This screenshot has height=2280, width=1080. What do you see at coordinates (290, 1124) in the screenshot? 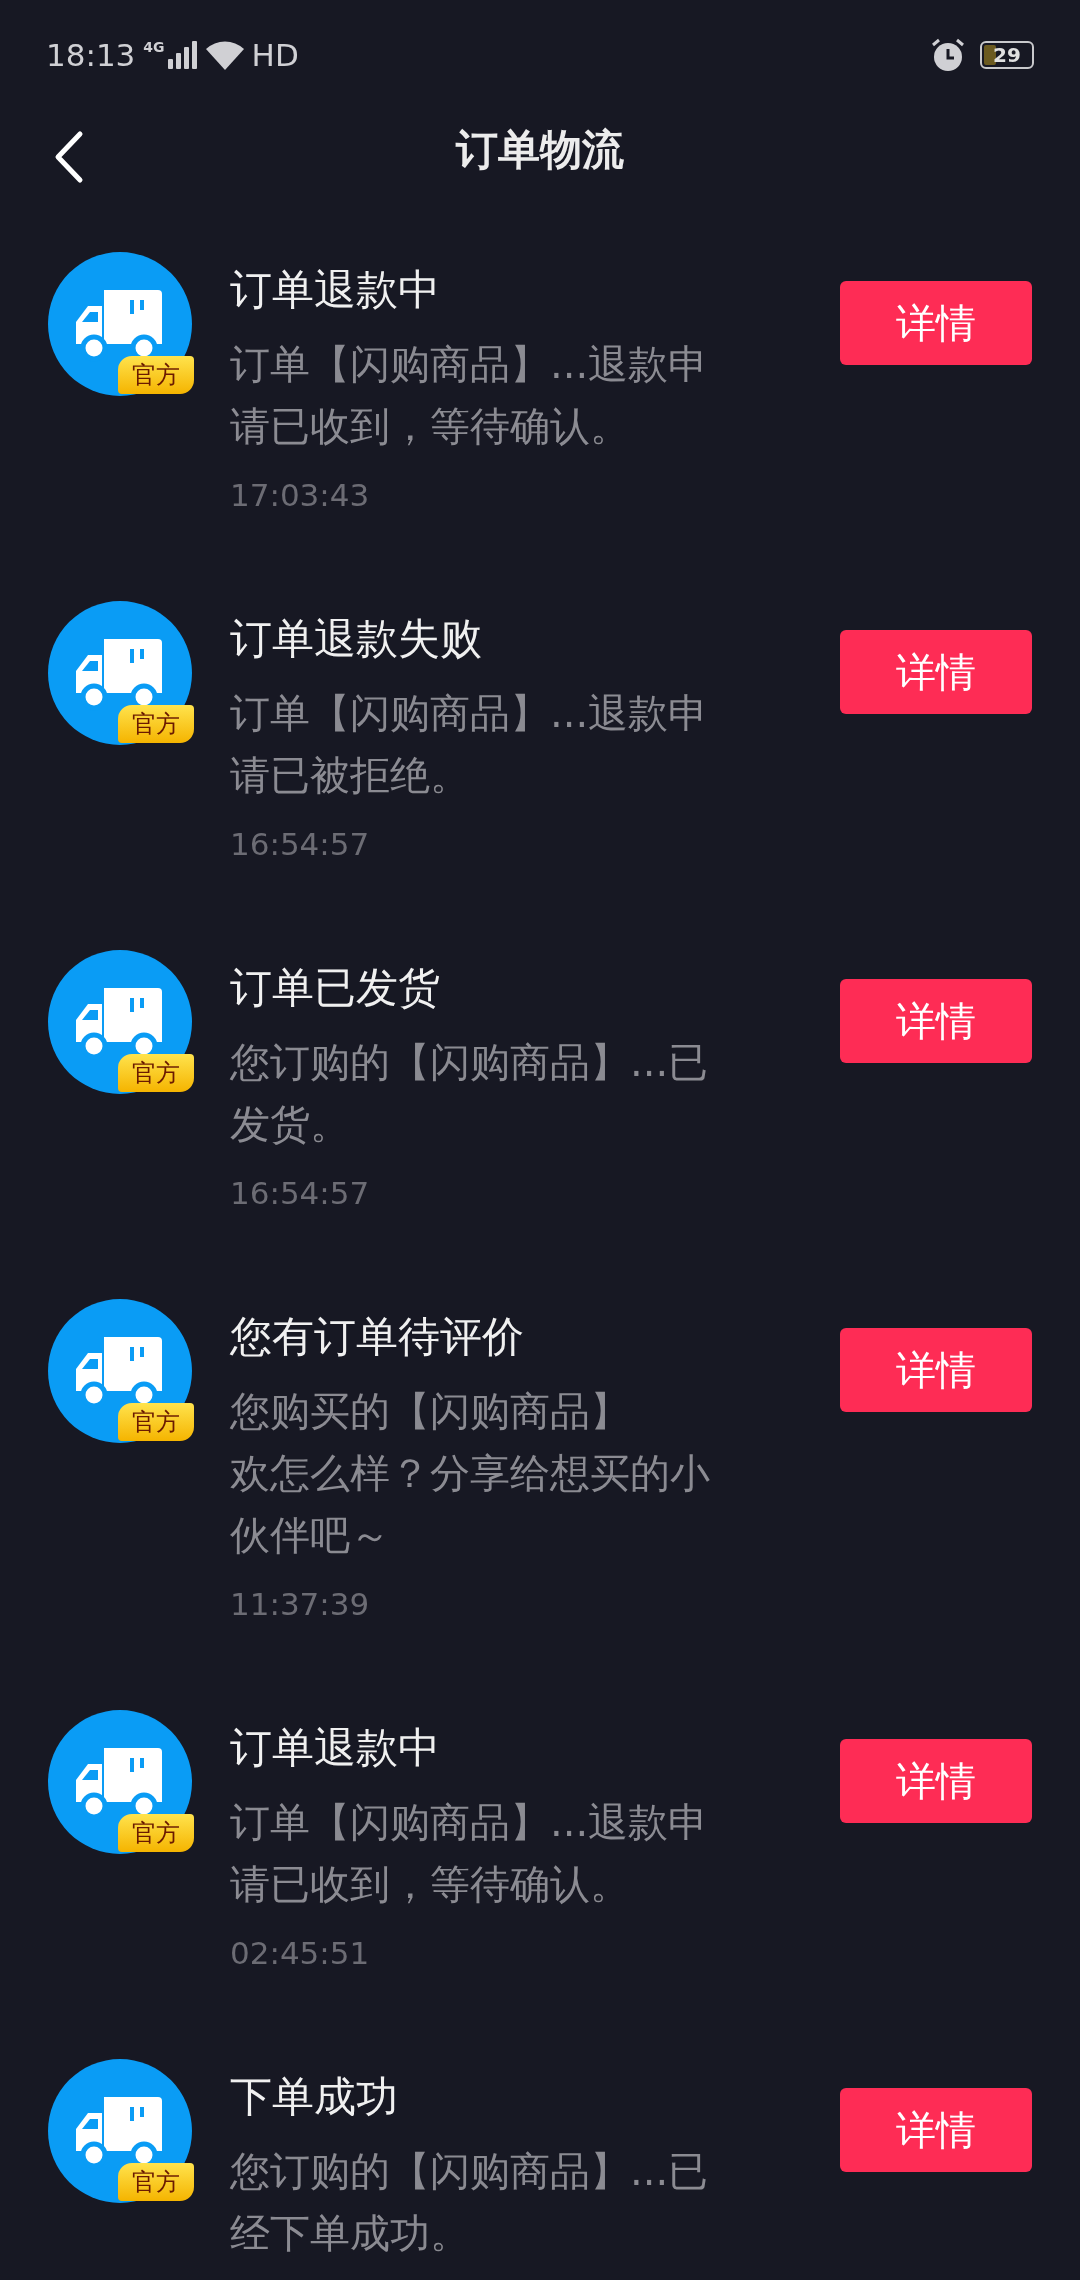
I see `message-text: 发货。` at bounding box center [290, 1124].